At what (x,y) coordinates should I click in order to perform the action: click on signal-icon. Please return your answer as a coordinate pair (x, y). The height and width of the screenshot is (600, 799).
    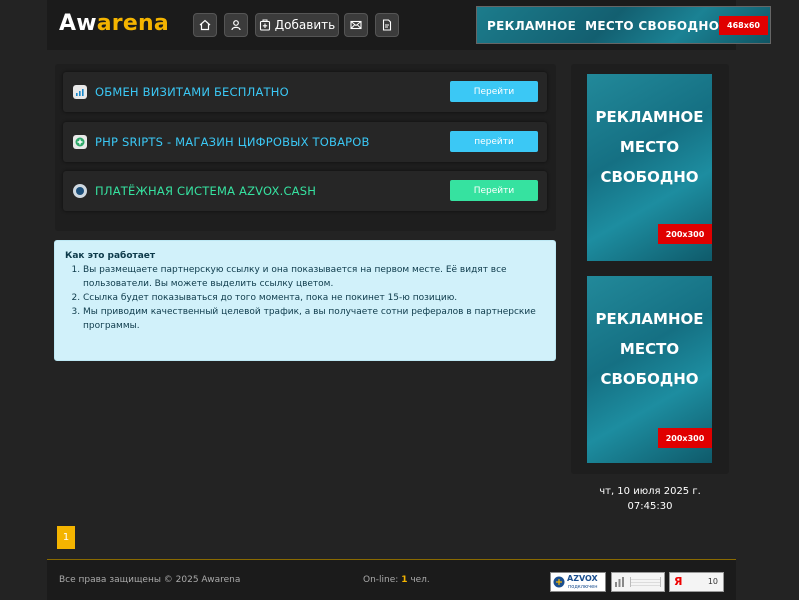
    Looking at the image, I should click on (80, 92).